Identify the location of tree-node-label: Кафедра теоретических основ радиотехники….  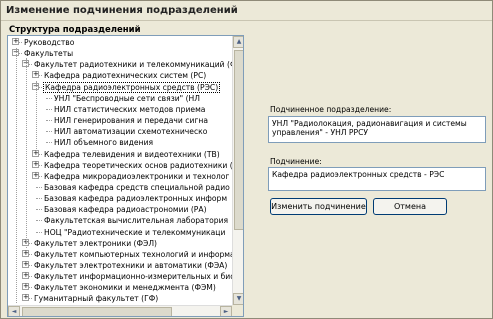
(138, 165).